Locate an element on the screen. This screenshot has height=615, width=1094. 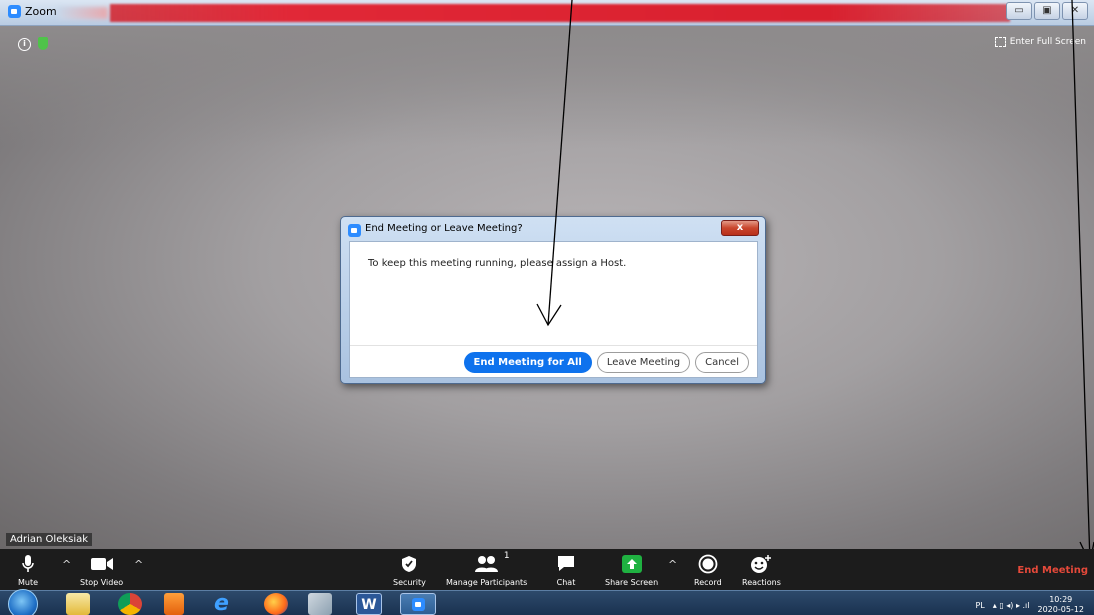
close-window-button: ✕ is located at coordinates (1075, 11).